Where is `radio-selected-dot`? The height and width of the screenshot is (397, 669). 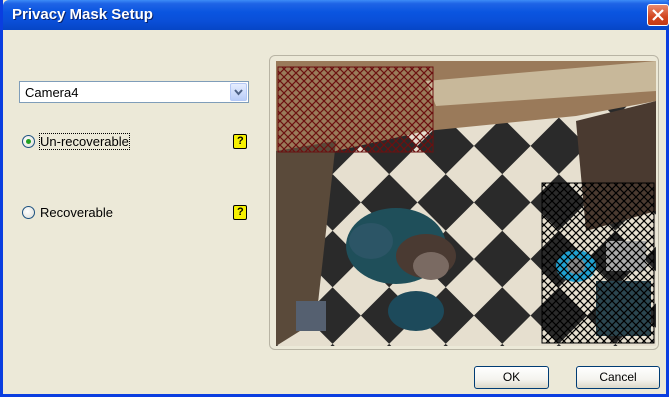 radio-selected-dot is located at coordinates (28, 141).